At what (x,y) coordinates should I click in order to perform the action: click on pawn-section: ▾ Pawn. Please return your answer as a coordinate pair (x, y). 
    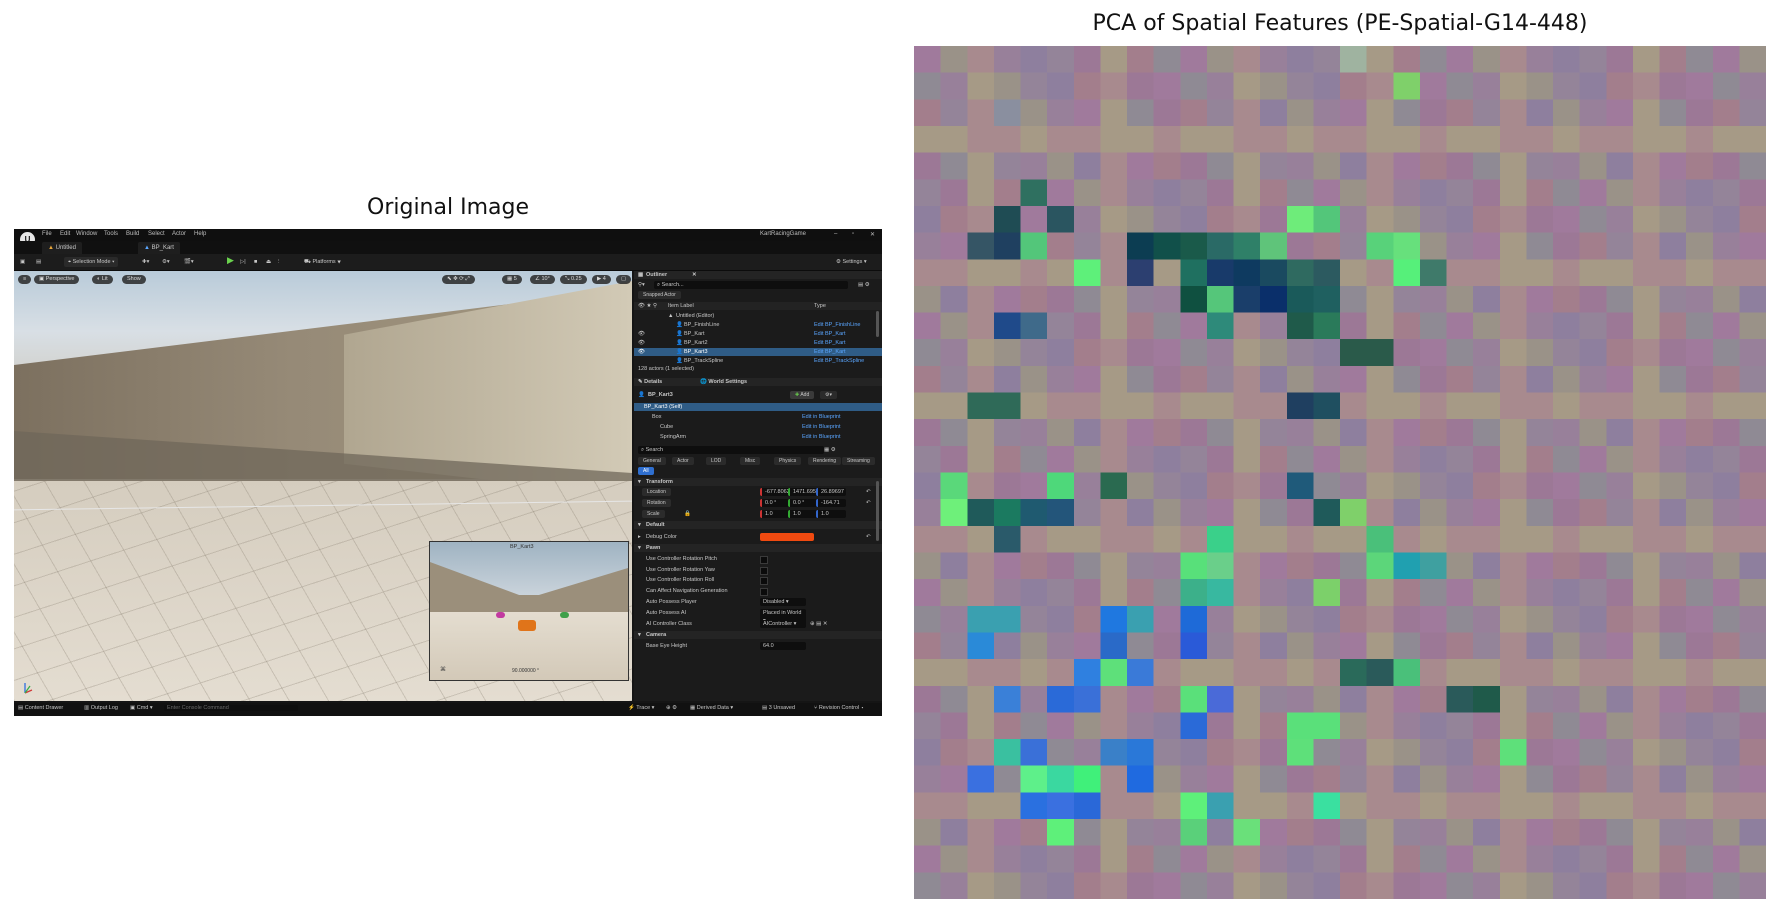
    Looking at the image, I should click on (758, 548).